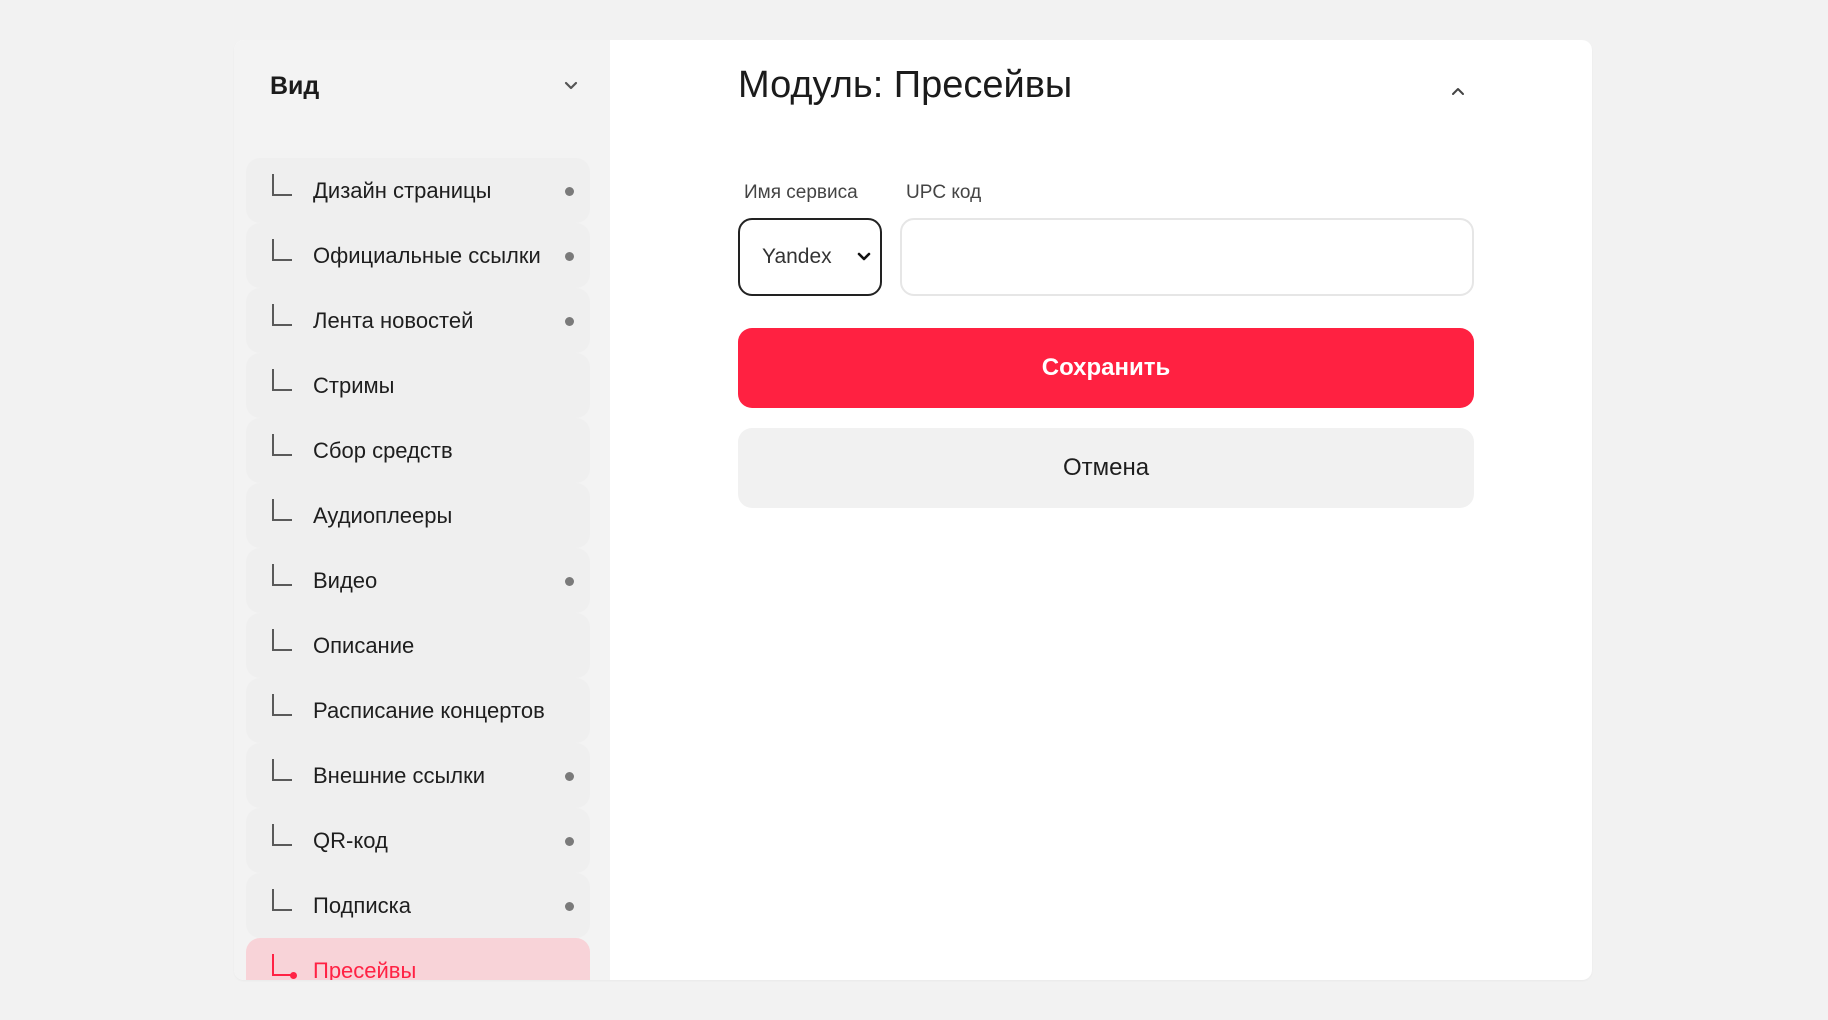 The image size is (1828, 1020). I want to click on sidebar-item-label: Расписание концертов, so click(429, 710).